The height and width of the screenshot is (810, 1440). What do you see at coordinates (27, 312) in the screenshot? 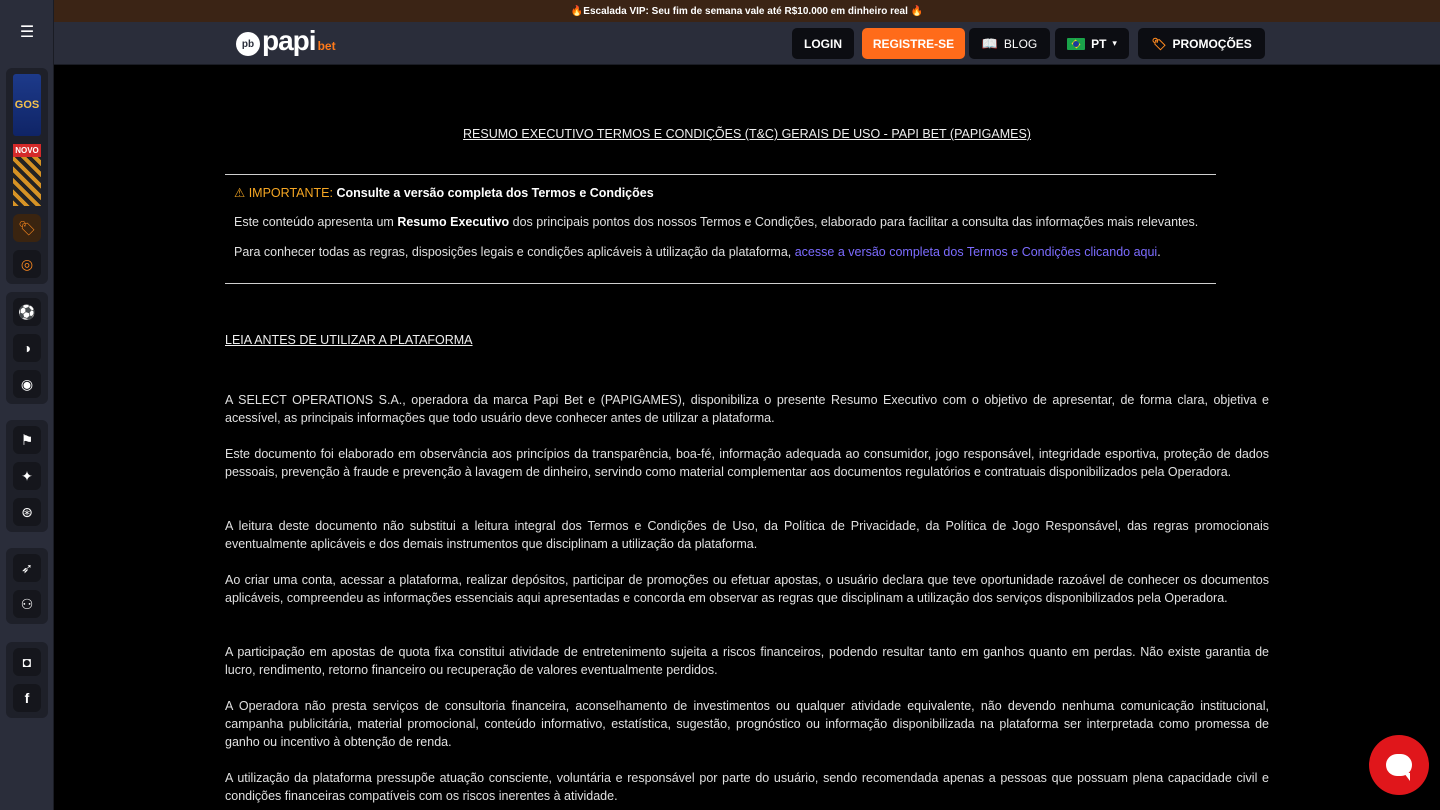
I see `soccer-ball-icon: ⚽` at bounding box center [27, 312].